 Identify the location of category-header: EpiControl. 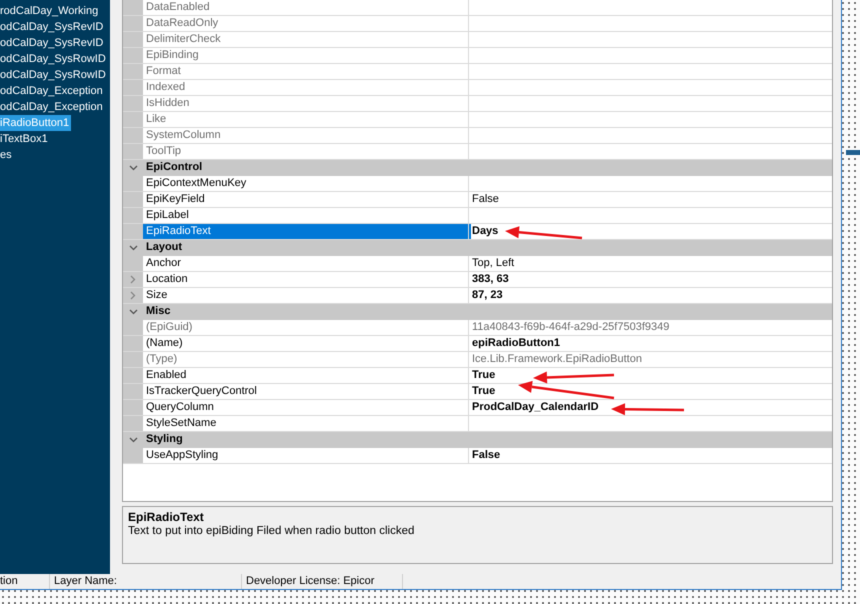
(174, 167).